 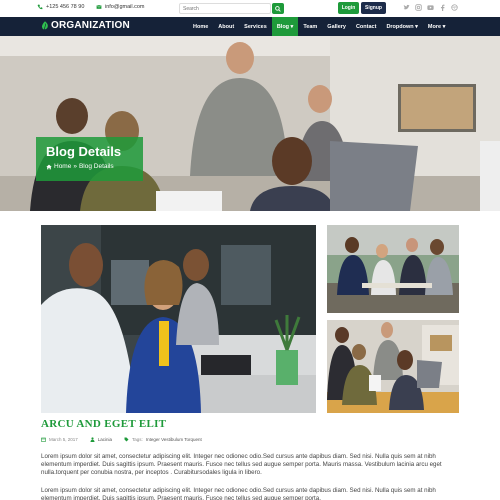 I want to click on leaf-icon, so click(x=44, y=25).